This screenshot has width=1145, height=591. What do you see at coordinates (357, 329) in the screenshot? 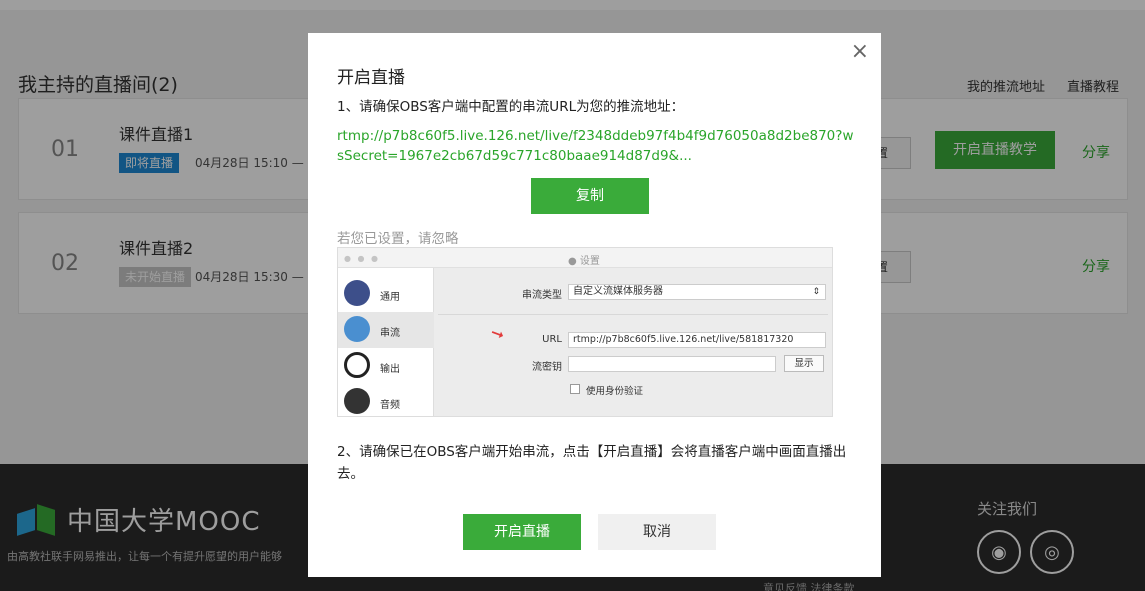
I see `stream-icon` at bounding box center [357, 329].